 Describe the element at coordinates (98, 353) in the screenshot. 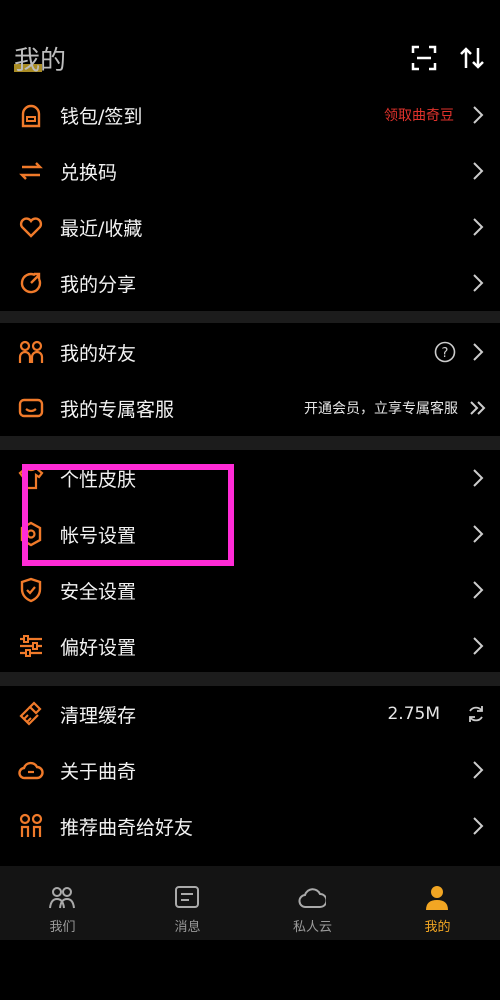

I see `row-label: 我的好友` at that location.